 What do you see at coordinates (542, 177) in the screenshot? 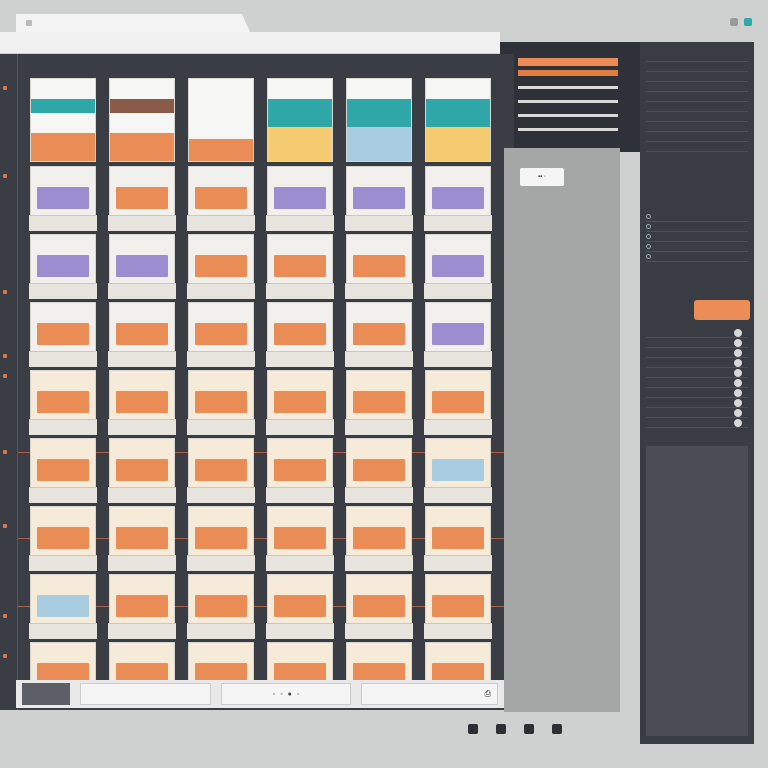
I see `context-popup: ▪▪ ◦` at bounding box center [542, 177].